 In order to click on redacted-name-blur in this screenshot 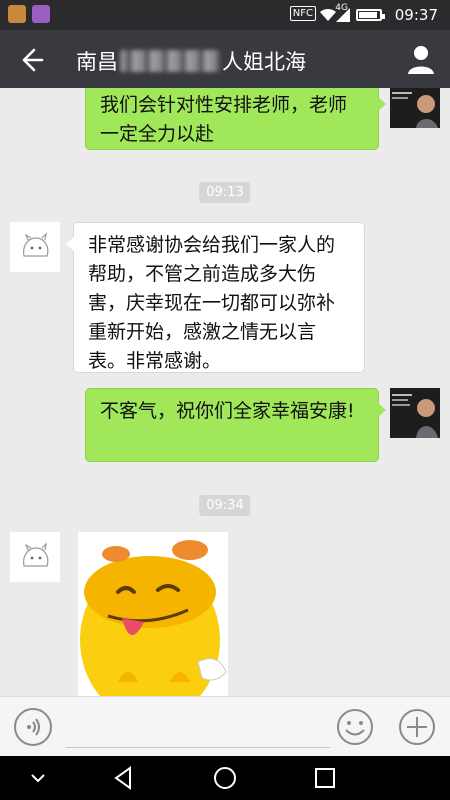, I will do `click(170, 61)`.